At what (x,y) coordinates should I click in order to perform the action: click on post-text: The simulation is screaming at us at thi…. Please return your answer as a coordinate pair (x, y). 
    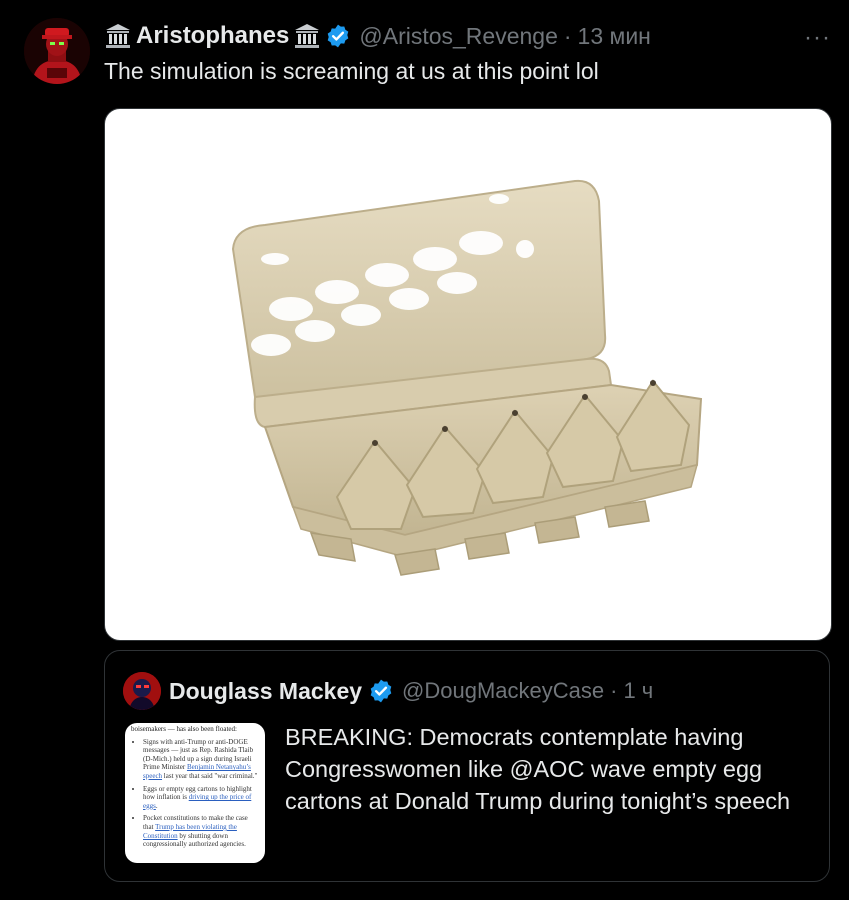
    Looking at the image, I should click on (351, 71).